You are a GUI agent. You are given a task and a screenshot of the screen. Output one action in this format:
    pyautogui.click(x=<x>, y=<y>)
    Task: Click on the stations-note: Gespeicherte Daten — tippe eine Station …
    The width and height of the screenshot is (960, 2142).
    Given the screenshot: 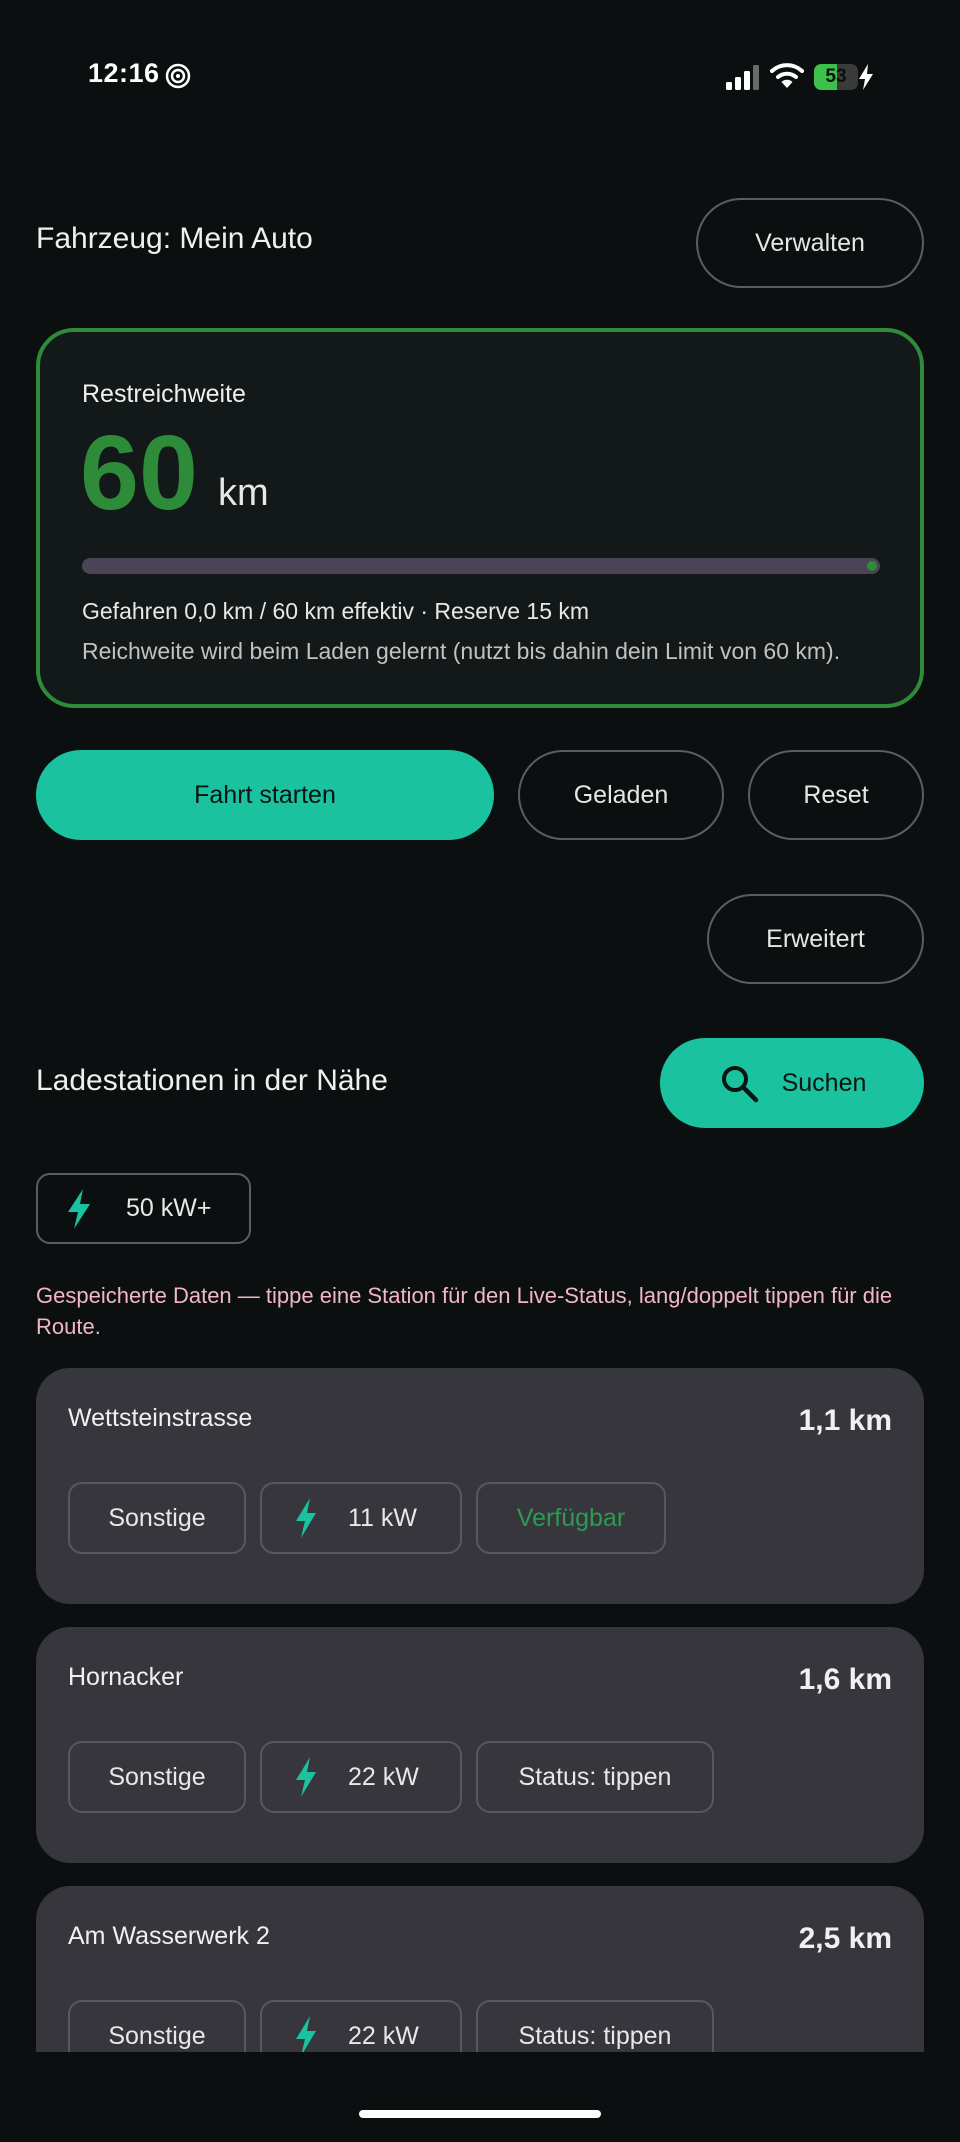 What is the action you would take?
    pyautogui.click(x=464, y=1311)
    